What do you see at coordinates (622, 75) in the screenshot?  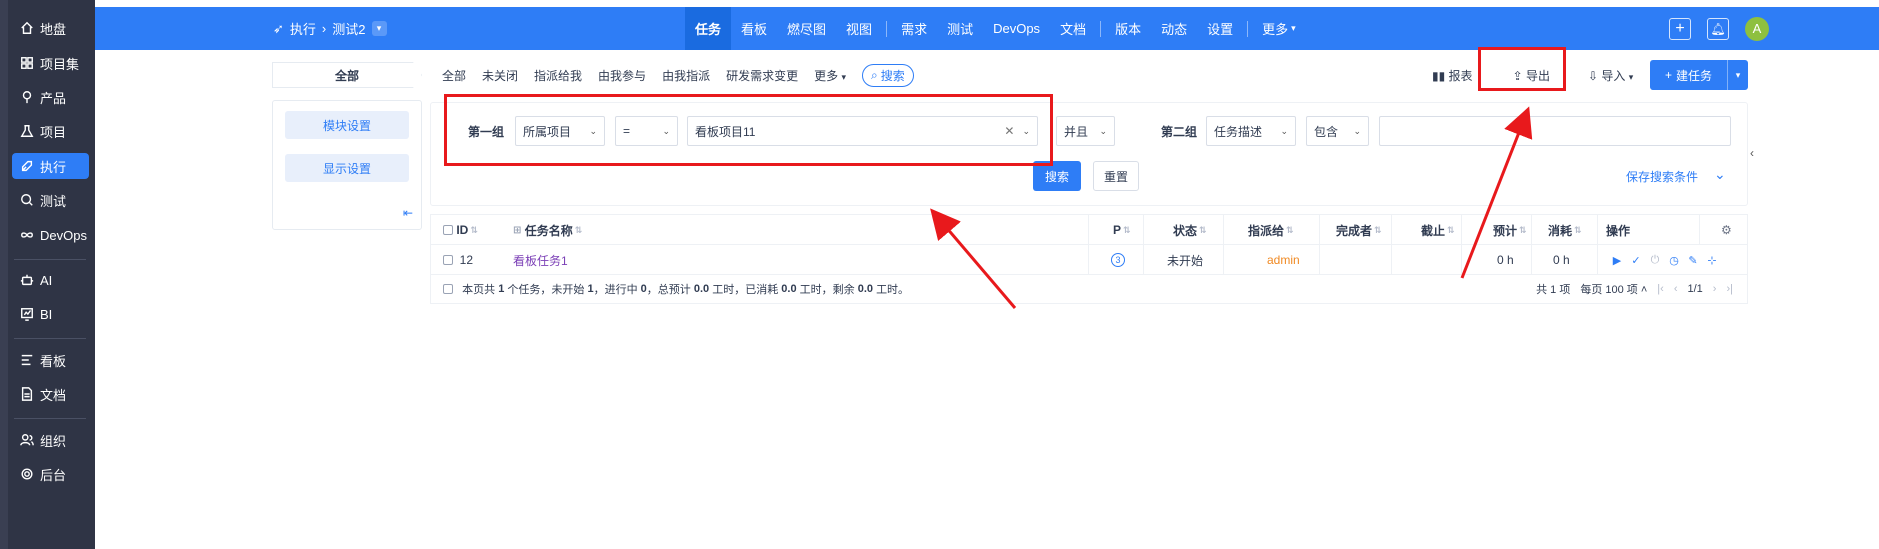 I see `filter-involved: 由我参与` at bounding box center [622, 75].